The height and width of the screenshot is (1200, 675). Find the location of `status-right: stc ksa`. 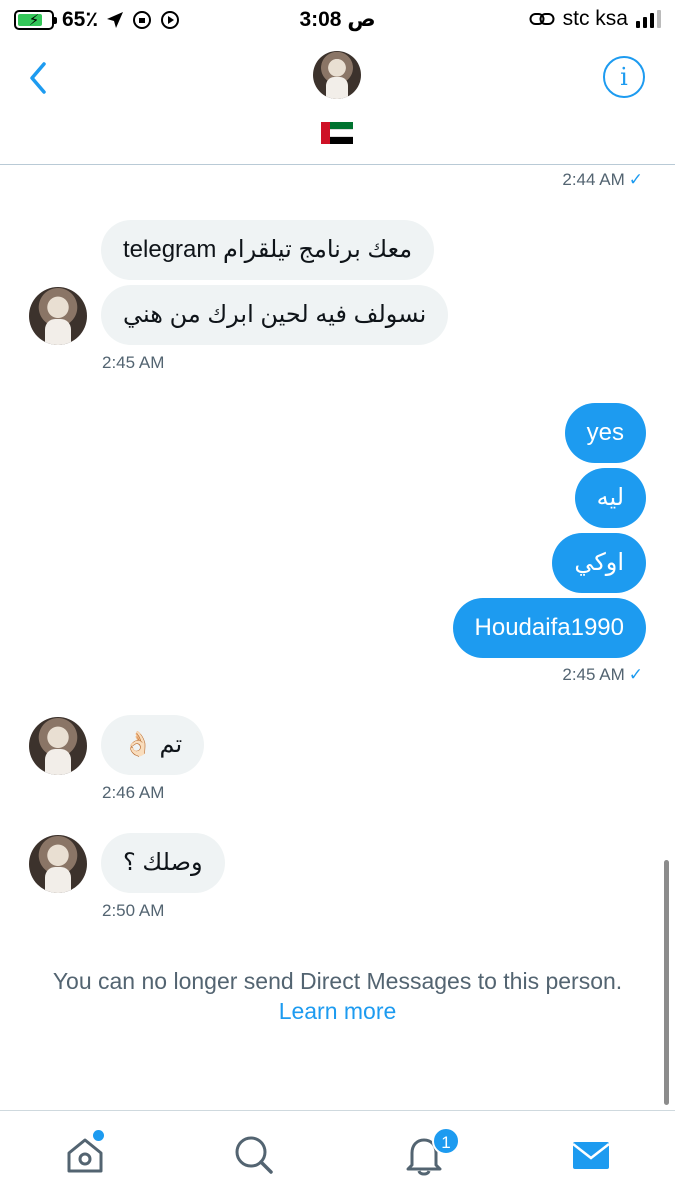

status-right: stc ksa is located at coordinates (595, 19).